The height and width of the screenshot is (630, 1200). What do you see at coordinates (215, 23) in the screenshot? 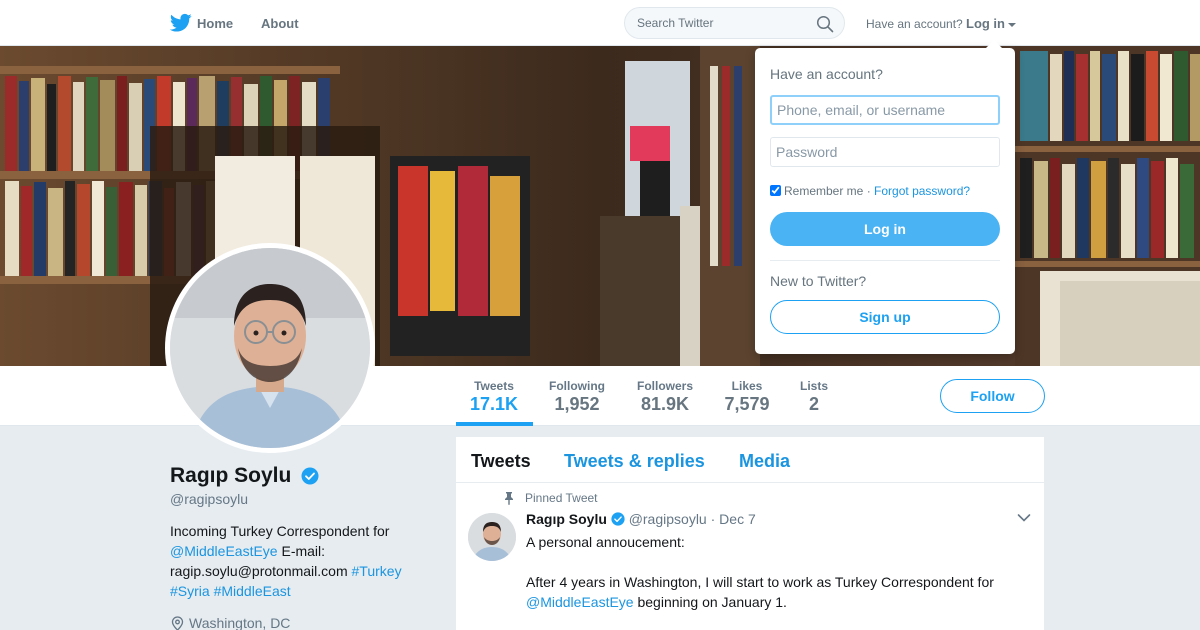
I see `nav-home-link: Home` at bounding box center [215, 23].